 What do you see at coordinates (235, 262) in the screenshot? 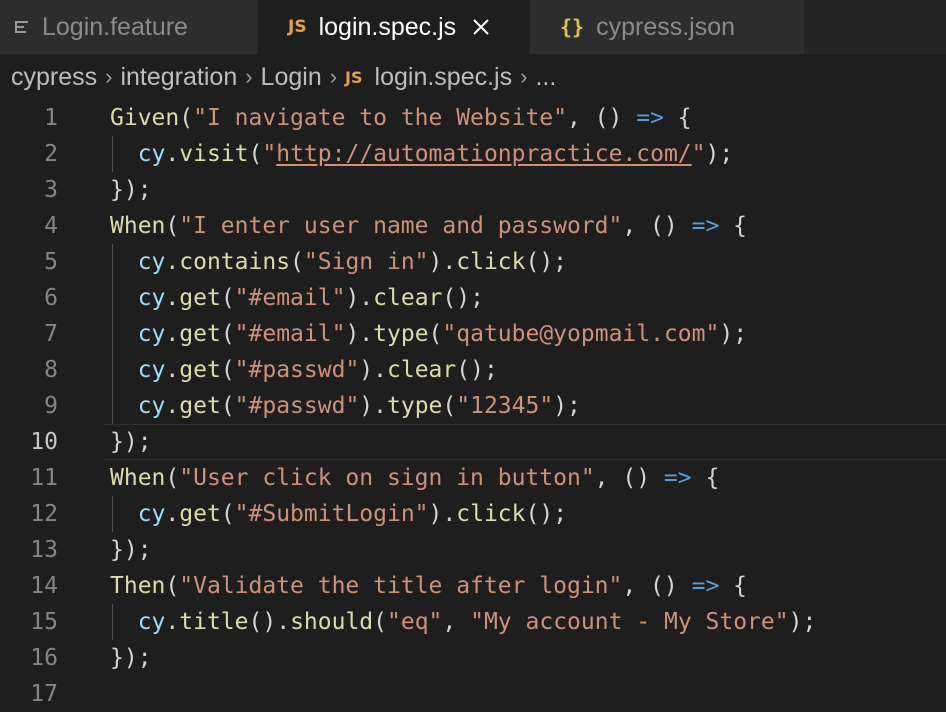
I see `code-token: contains` at bounding box center [235, 262].